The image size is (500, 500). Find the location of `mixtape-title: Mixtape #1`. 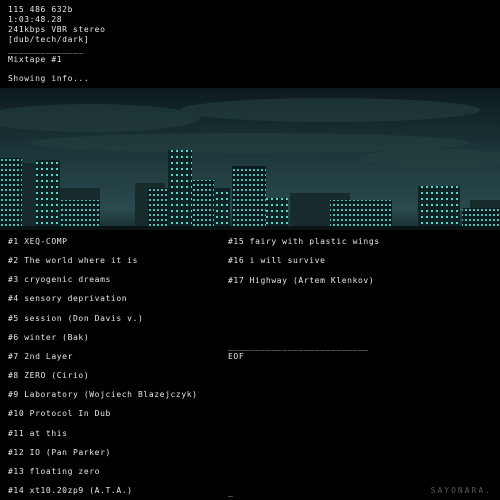

mixtape-title: Mixtape #1 is located at coordinates (35, 59).